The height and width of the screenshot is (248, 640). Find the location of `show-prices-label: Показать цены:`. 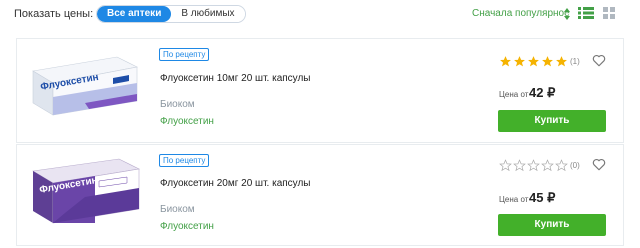

show-prices-label: Показать цены: is located at coordinates (54, 14).